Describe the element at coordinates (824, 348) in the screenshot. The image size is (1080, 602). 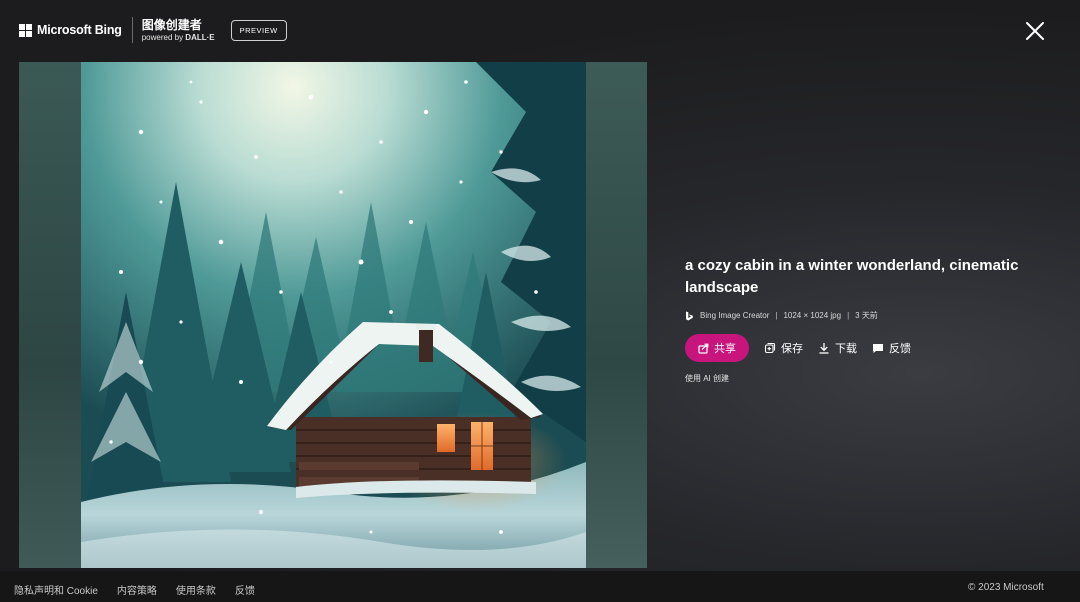
I see `download-icon` at that location.